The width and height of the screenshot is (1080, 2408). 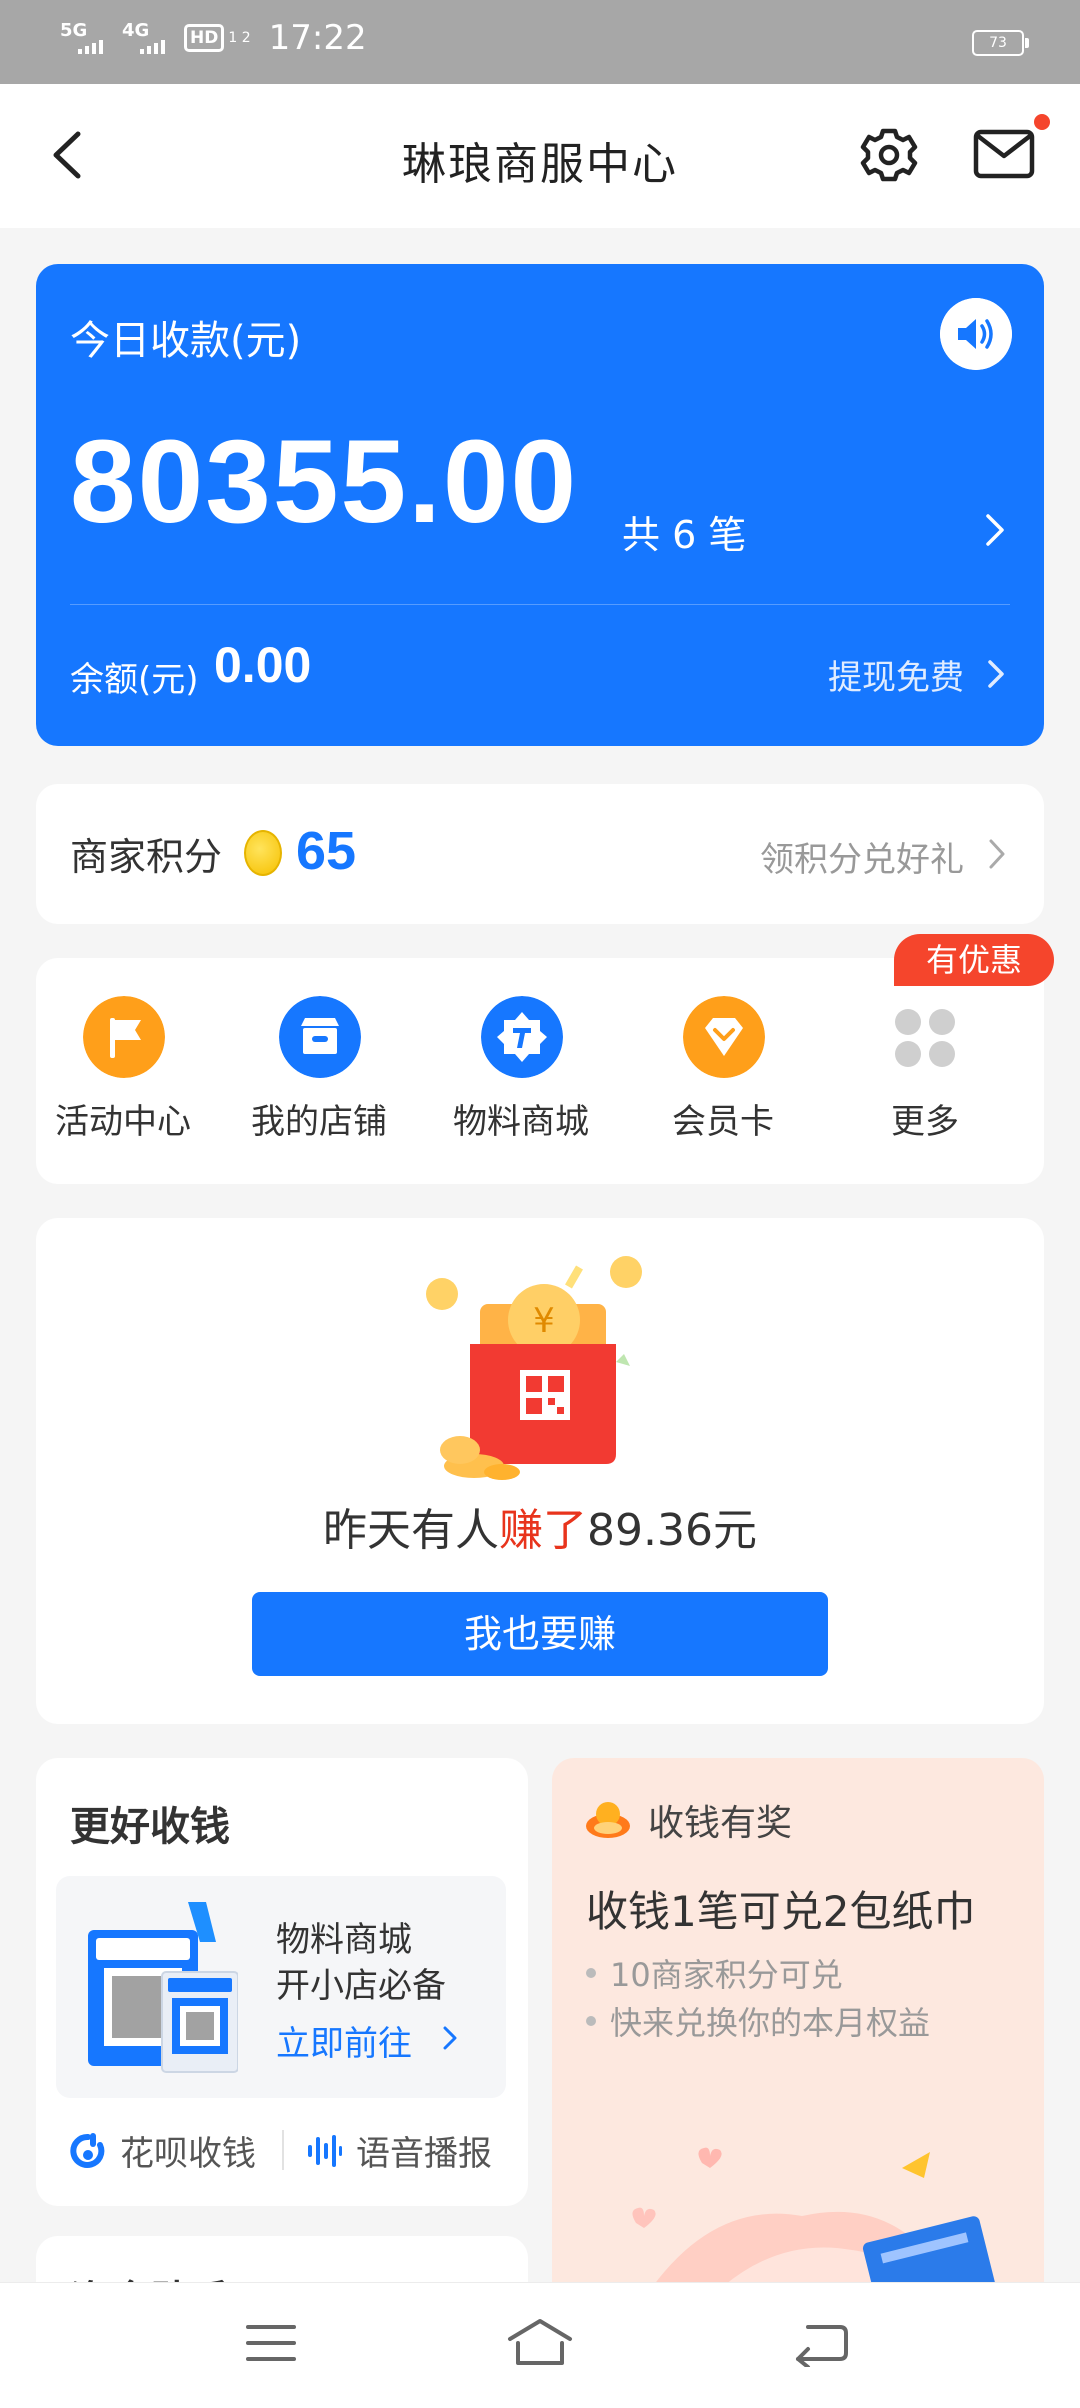 I want to click on collection-reward-card: 收钱有奖 收钱1笔可兑2包纸巾 10商家积分可兑 快来兑换你的本月权益, so click(x=798, y=2038).